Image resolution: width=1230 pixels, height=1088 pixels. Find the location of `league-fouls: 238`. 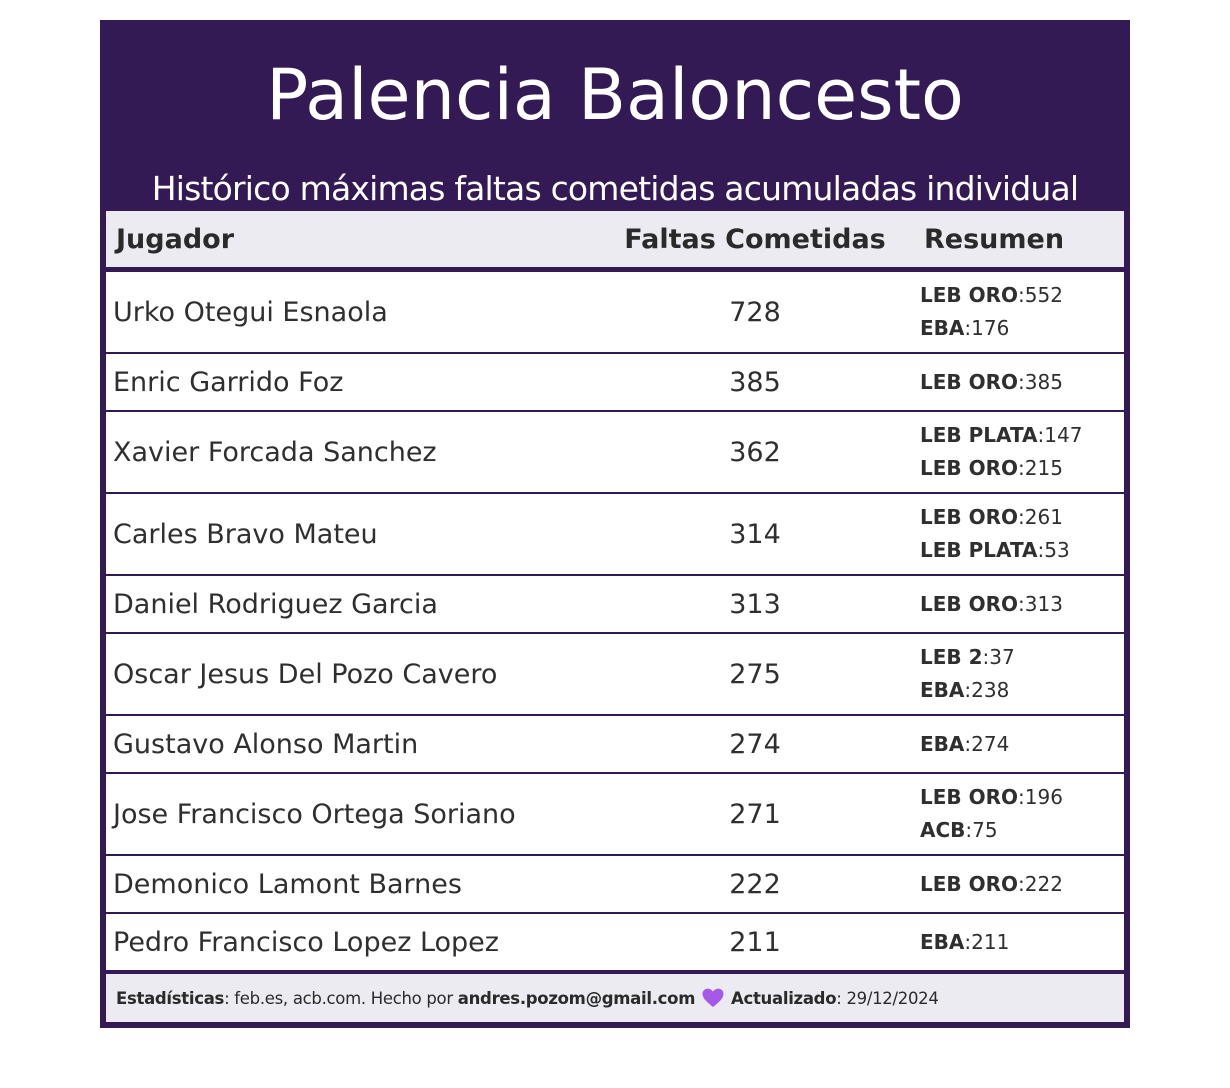

league-fouls: 238 is located at coordinates (990, 690).